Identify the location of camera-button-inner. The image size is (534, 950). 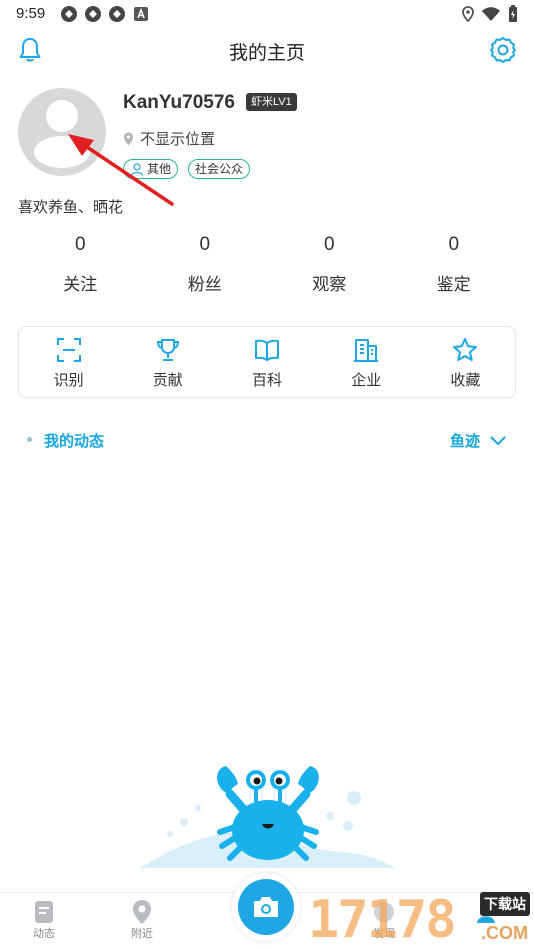
(266, 907).